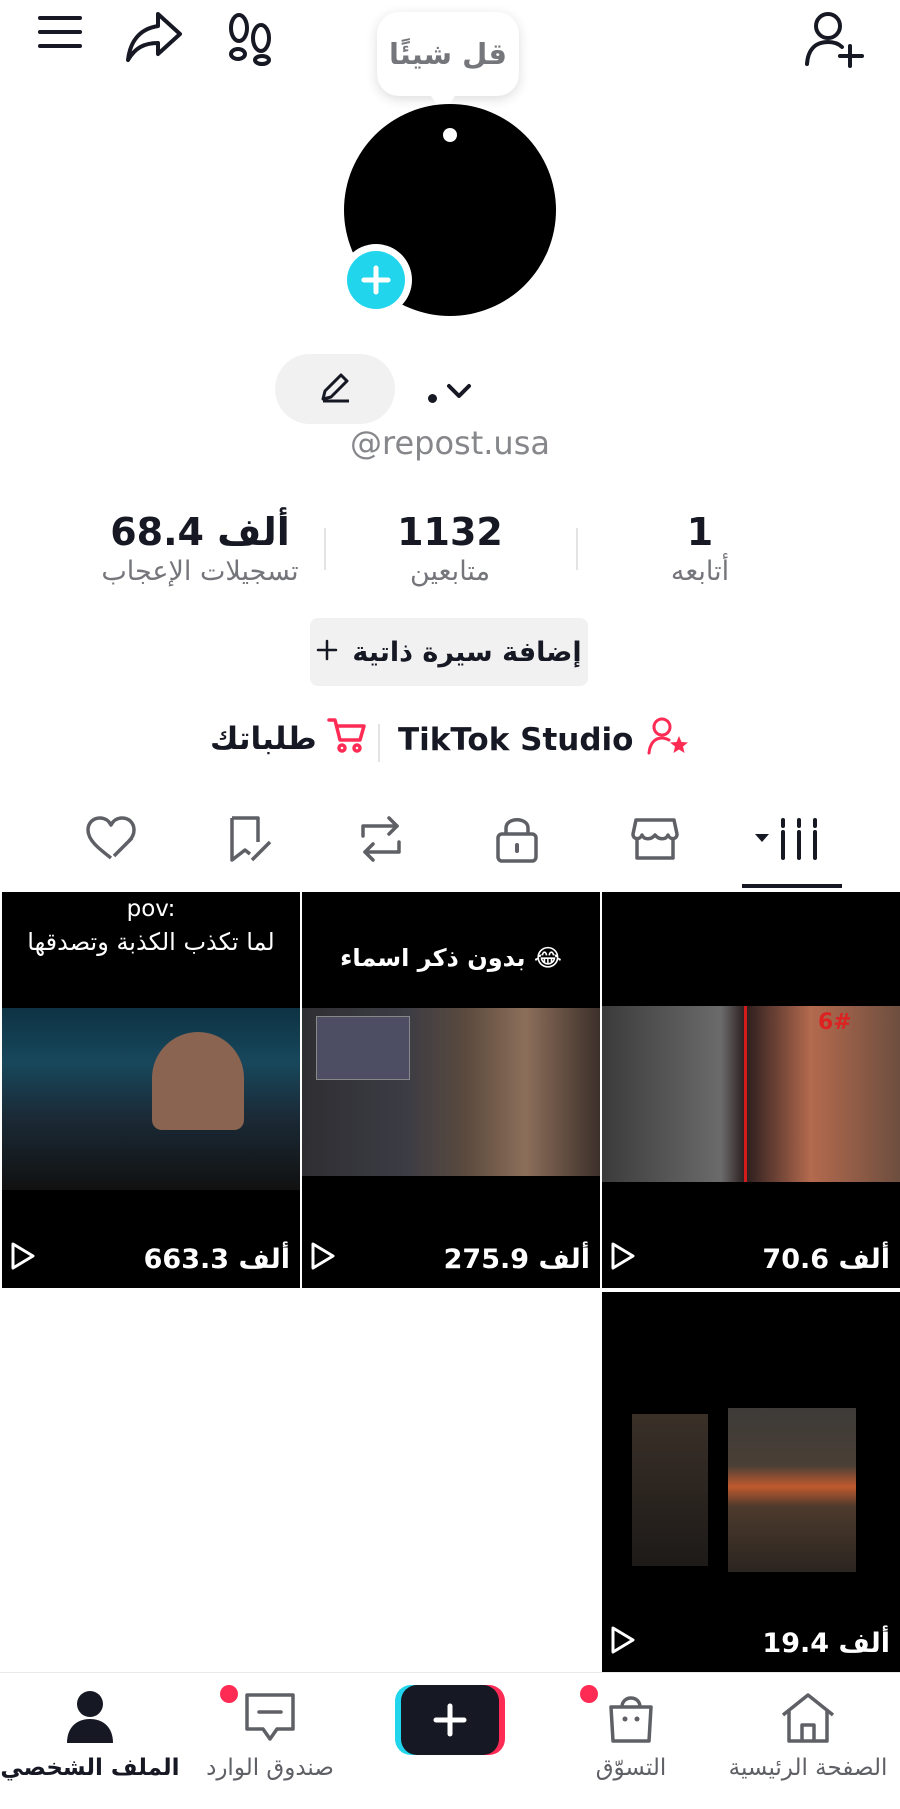  What do you see at coordinates (346, 739) in the screenshot?
I see `cart-icon` at bounding box center [346, 739].